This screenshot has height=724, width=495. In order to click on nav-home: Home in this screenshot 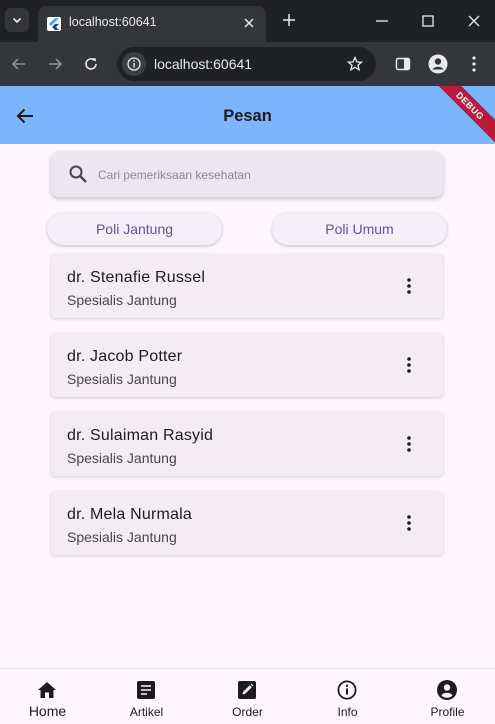, I will do `click(48, 696)`.